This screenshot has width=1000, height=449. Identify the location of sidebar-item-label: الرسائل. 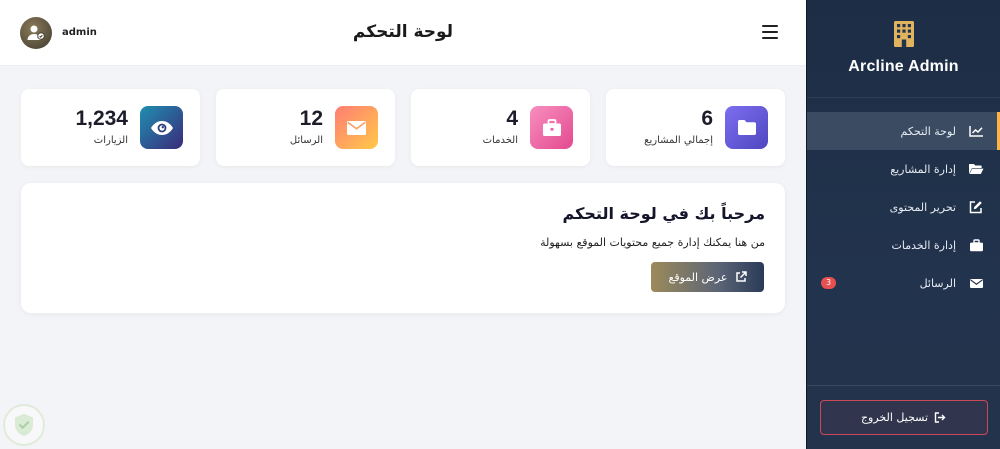
(937, 283).